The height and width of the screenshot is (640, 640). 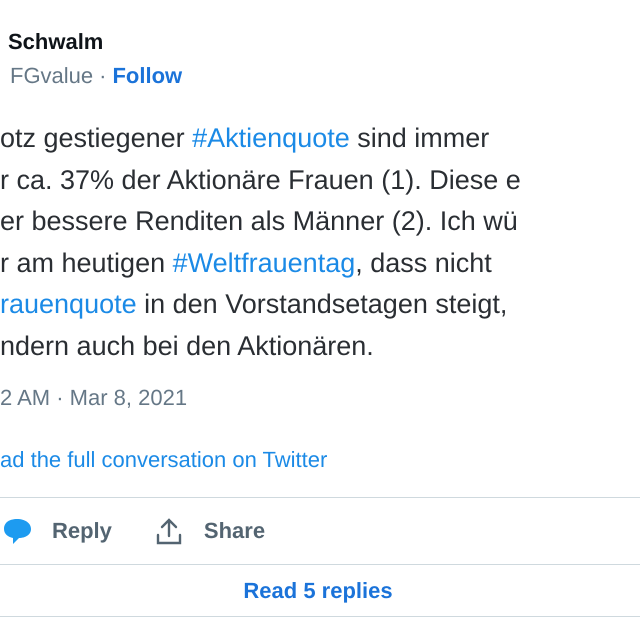 I want to click on hashtag-link: #Aktienquote, so click(x=271, y=138).